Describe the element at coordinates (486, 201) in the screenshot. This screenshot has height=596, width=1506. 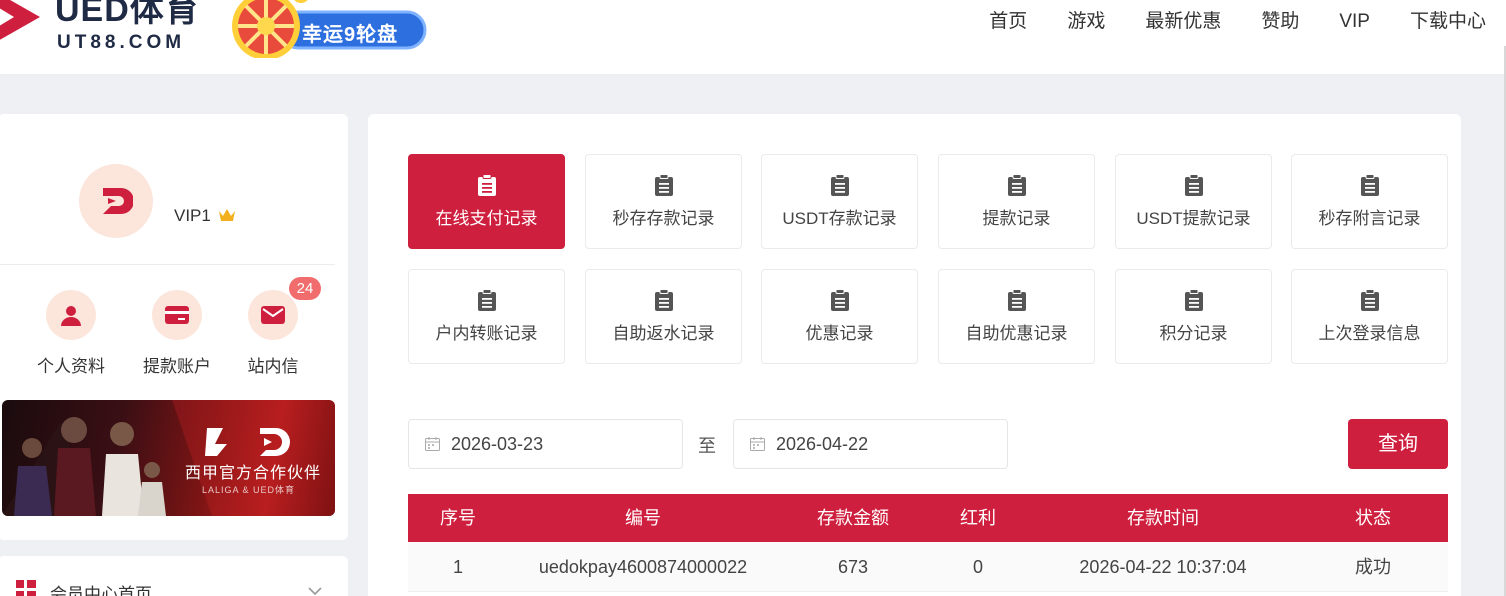
I see `tab-online-payment: 在线支付记录` at that location.